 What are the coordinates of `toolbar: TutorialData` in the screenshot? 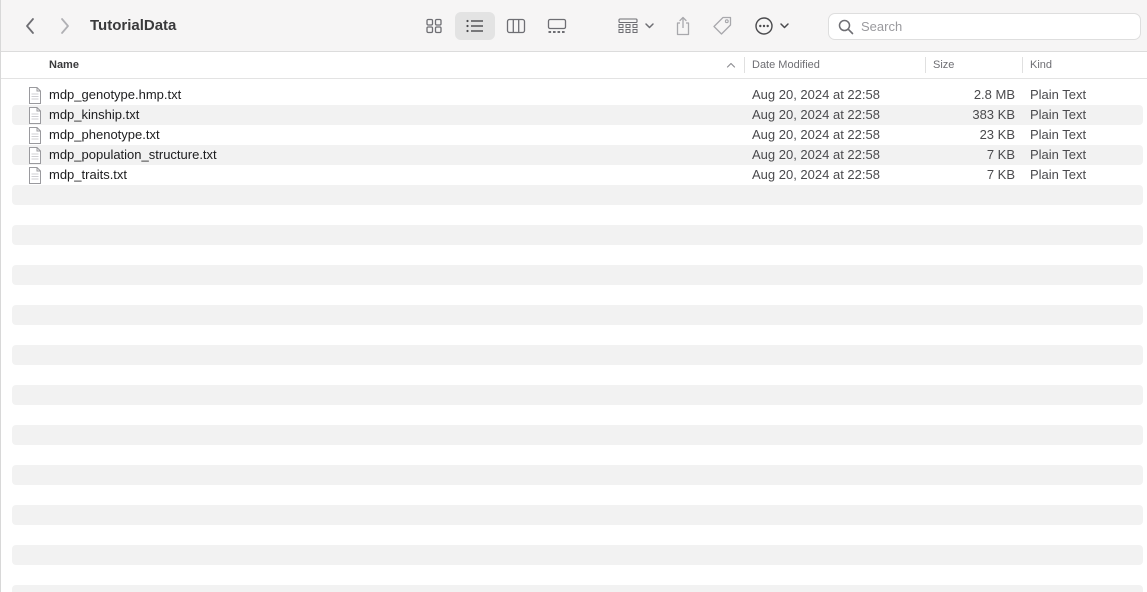 It's located at (574, 26).